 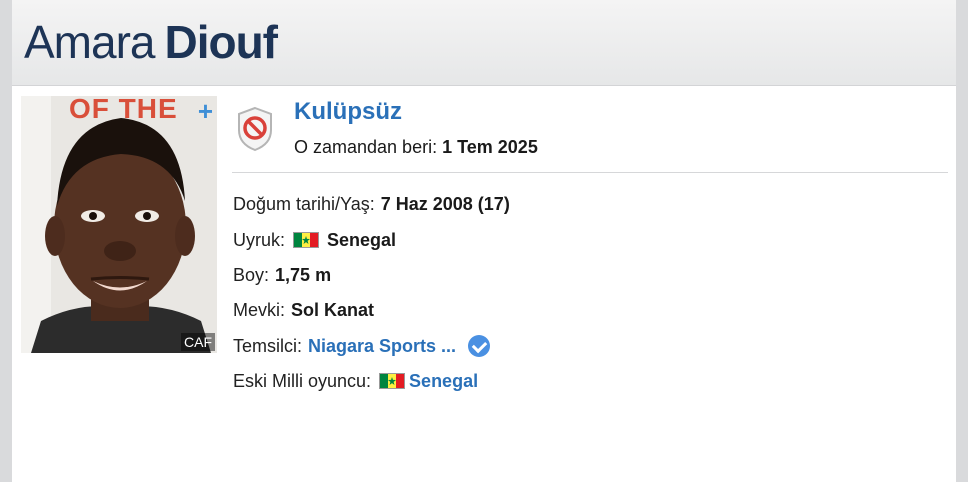 I want to click on photo-plus-icon: +, so click(x=205, y=111).